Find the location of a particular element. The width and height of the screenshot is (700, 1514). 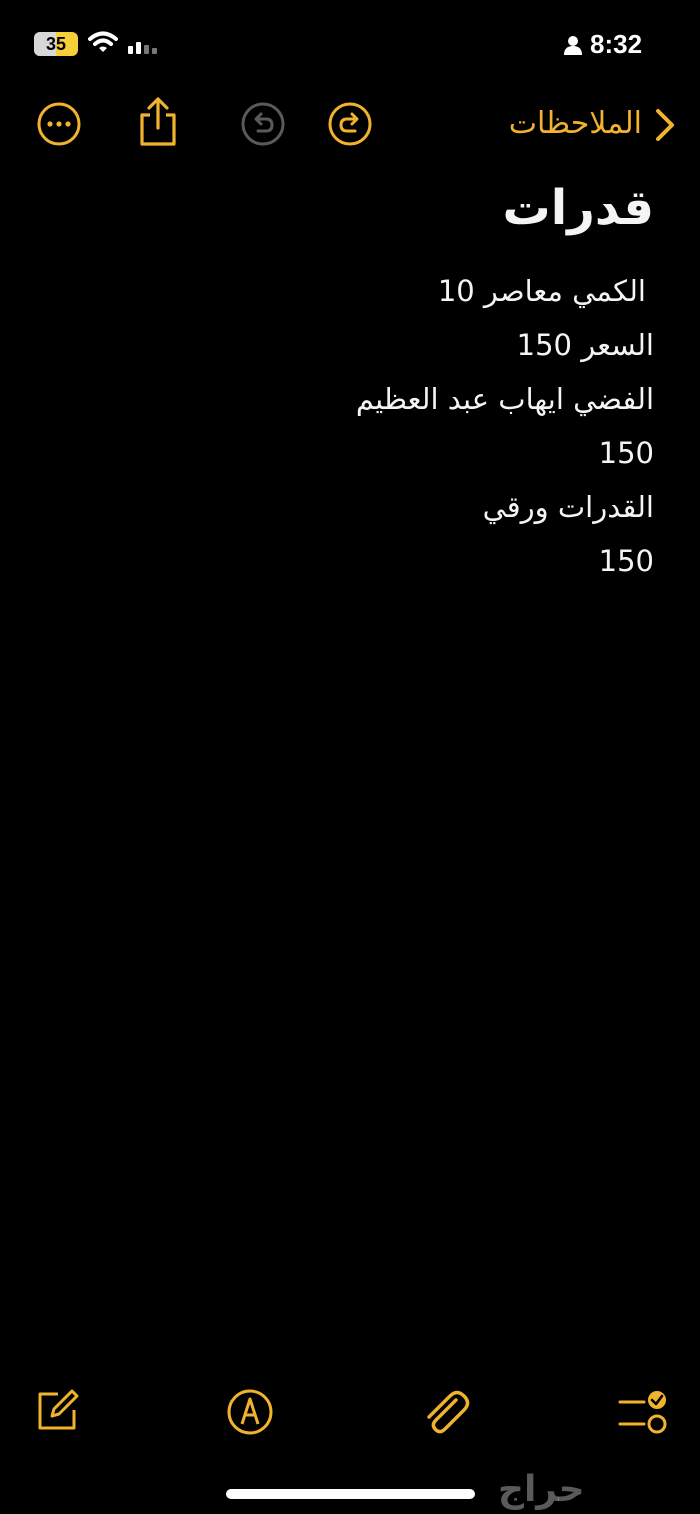

back-to-notes-button: الملاحظات is located at coordinates (590, 124).